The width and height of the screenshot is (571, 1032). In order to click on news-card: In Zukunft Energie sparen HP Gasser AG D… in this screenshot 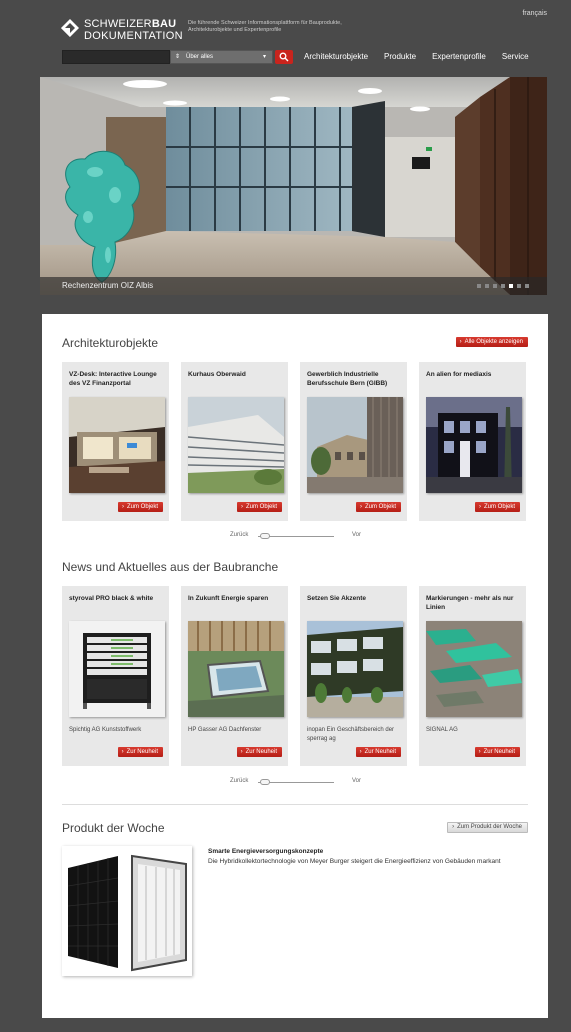, I will do `click(234, 676)`.